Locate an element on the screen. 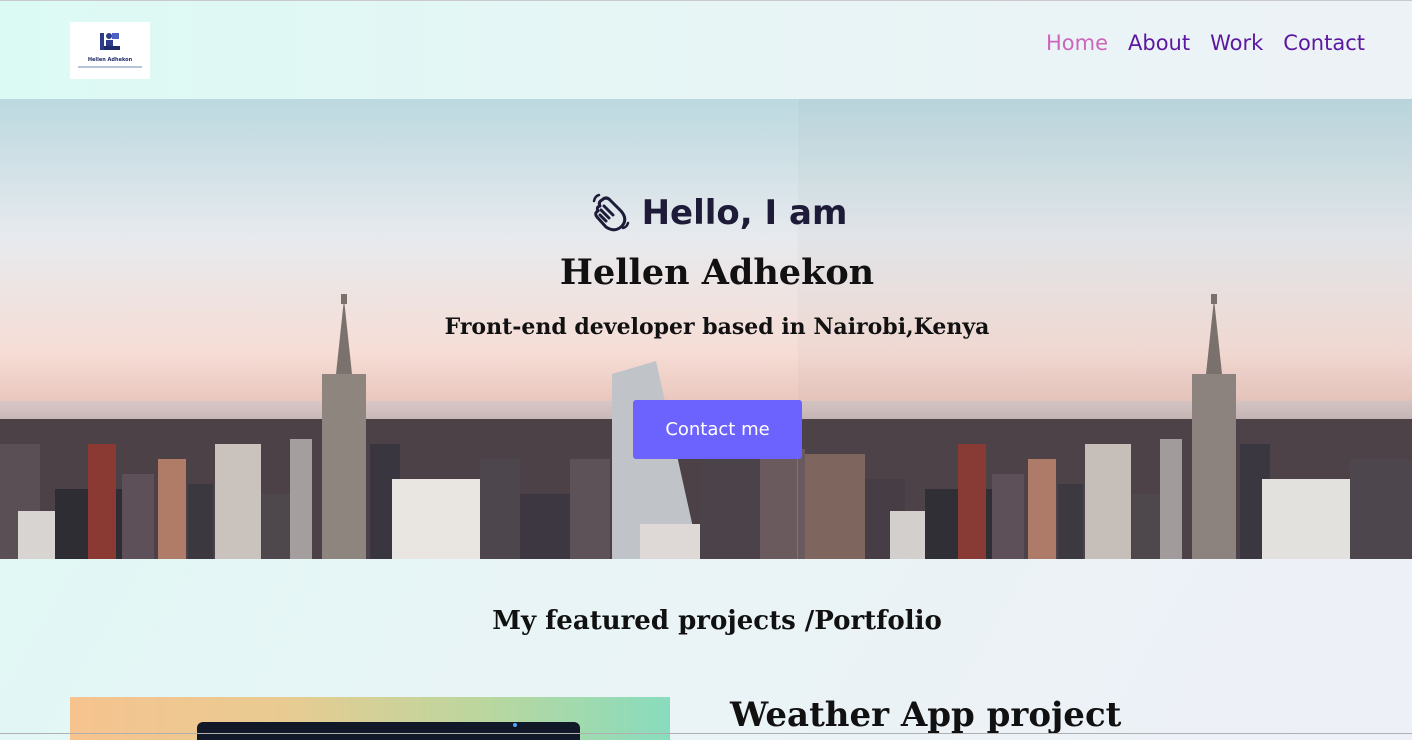  hero-name: Hellen Adhekon is located at coordinates (717, 272).